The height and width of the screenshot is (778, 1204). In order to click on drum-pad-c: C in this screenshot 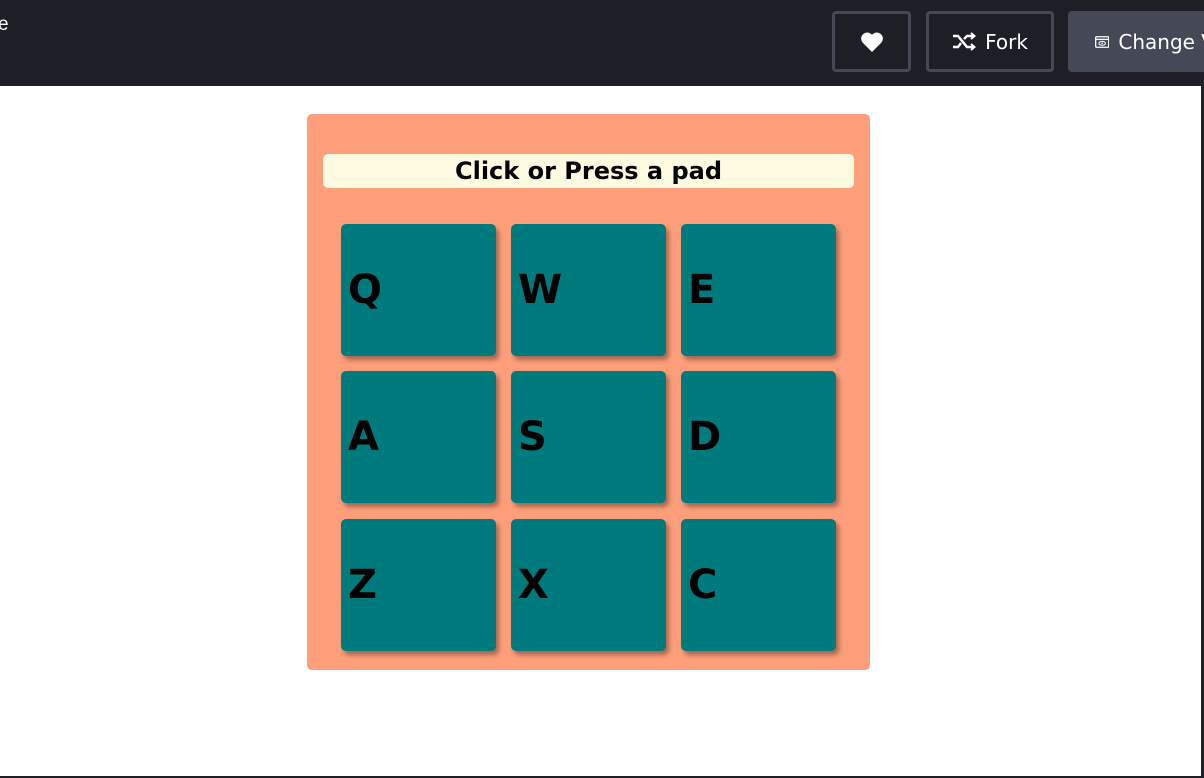, I will do `click(758, 585)`.